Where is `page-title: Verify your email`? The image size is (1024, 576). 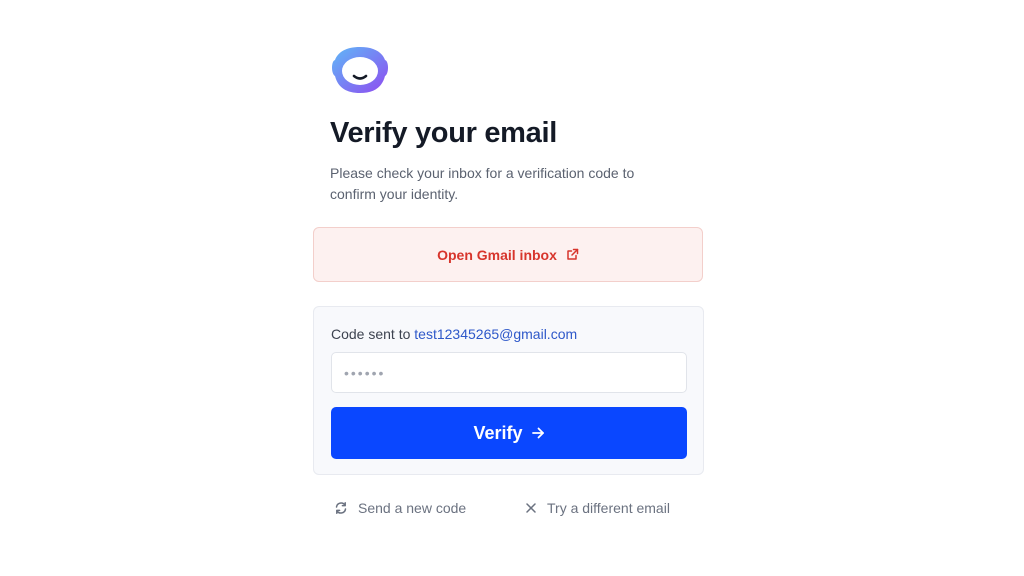
page-title: Verify your email is located at coordinates (444, 133).